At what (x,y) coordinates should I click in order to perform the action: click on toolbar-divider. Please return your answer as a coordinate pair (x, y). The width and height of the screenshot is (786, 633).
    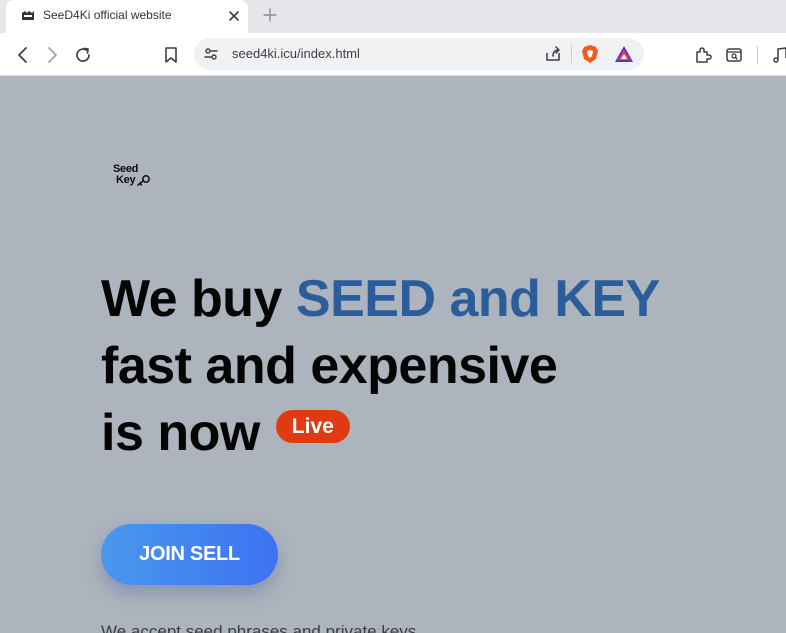
    Looking at the image, I should click on (757, 55).